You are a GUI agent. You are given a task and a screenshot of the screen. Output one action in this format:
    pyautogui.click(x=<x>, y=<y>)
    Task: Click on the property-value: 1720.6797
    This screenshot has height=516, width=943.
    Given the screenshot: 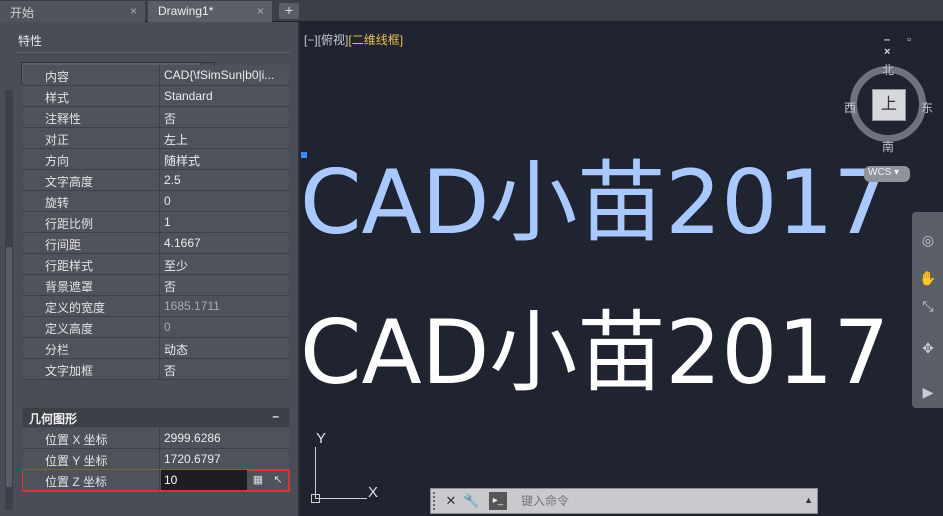 What is the action you would take?
    pyautogui.click(x=225, y=459)
    